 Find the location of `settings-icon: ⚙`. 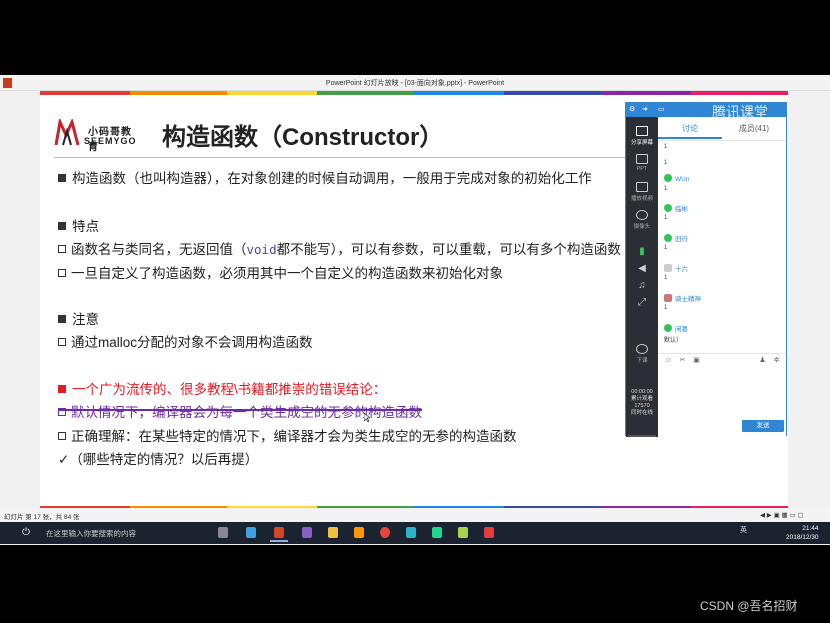

settings-icon: ⚙ is located at coordinates (633, 110).